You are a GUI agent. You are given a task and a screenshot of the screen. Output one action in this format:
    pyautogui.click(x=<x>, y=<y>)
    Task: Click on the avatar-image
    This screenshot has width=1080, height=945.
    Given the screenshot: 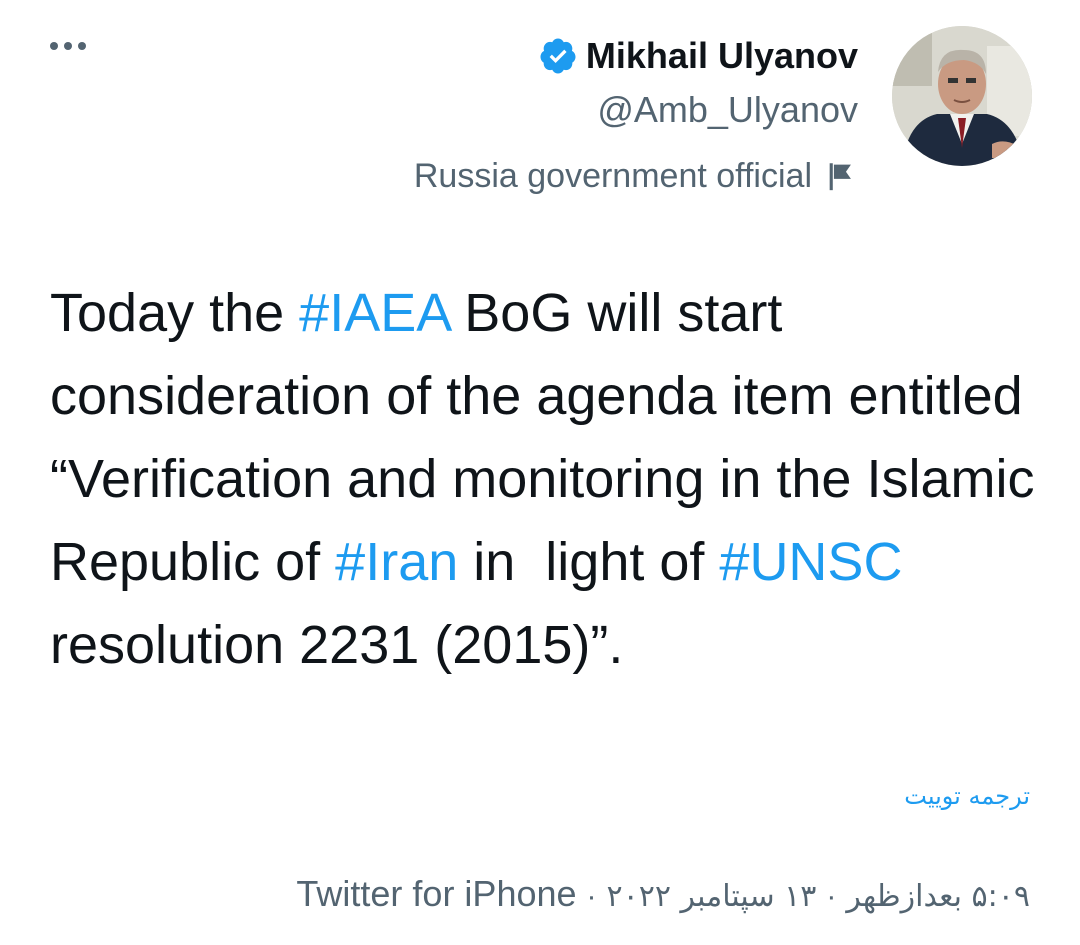 What is the action you would take?
    pyautogui.click(x=962, y=96)
    